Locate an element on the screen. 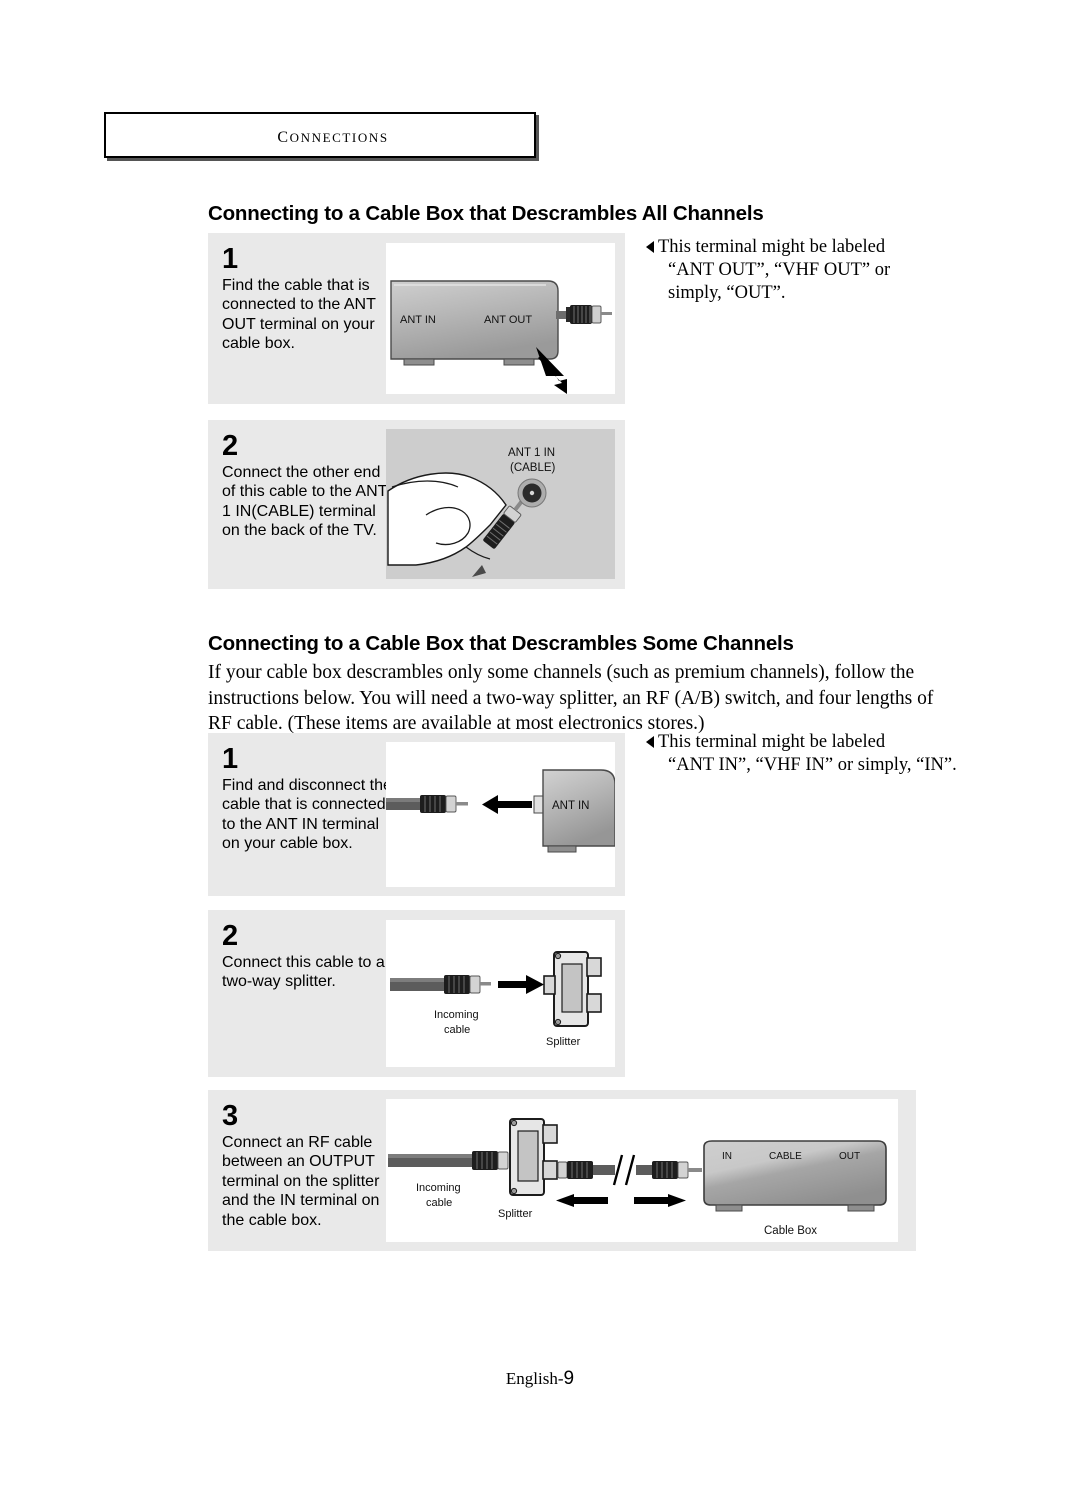  label-ant-out: ANT OUT is located at coordinates (508, 320).